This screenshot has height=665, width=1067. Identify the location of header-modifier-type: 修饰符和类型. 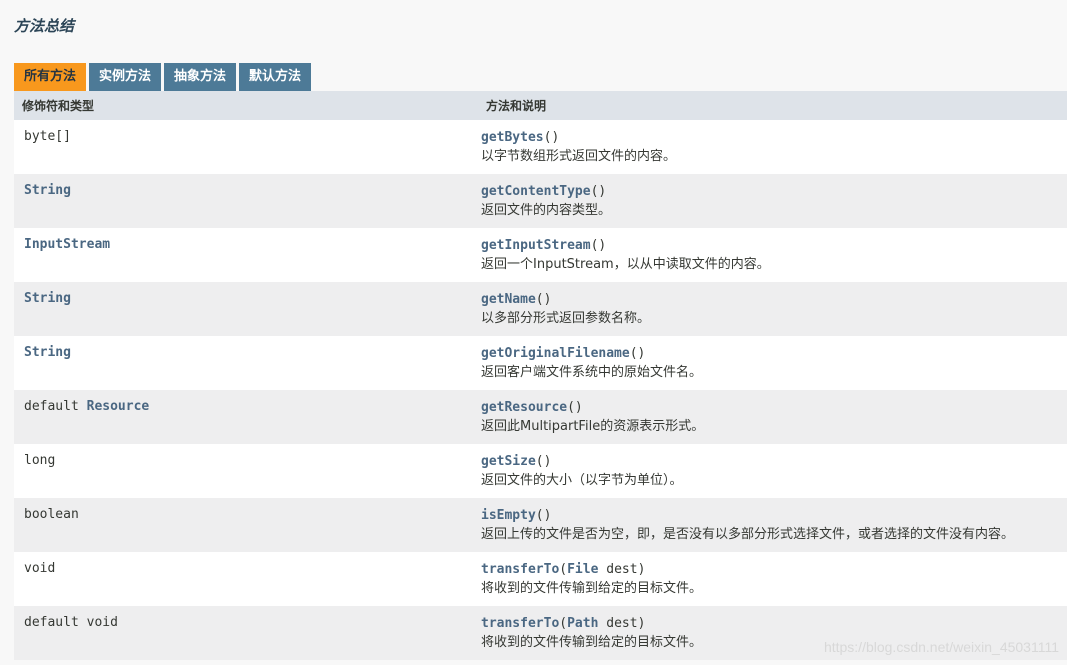
(58, 106).